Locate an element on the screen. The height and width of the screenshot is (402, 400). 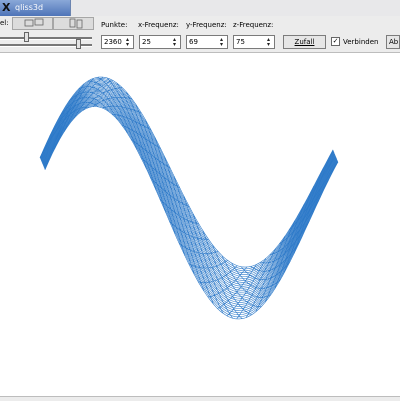
y-frequency-spinbox: 69 ▴ ▾ is located at coordinates (207, 42).